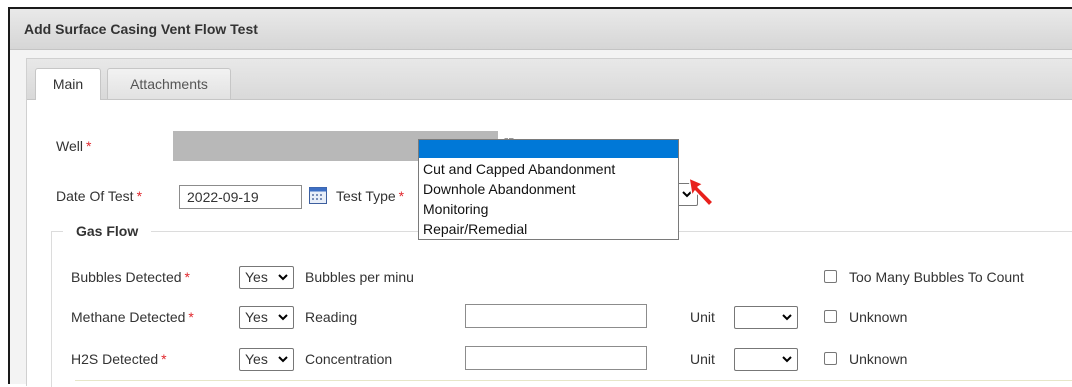 Image resolution: width=1072 pixels, height=387 pixels. What do you see at coordinates (830, 316) in the screenshot?
I see `methane-unknown-checkbox` at bounding box center [830, 316].